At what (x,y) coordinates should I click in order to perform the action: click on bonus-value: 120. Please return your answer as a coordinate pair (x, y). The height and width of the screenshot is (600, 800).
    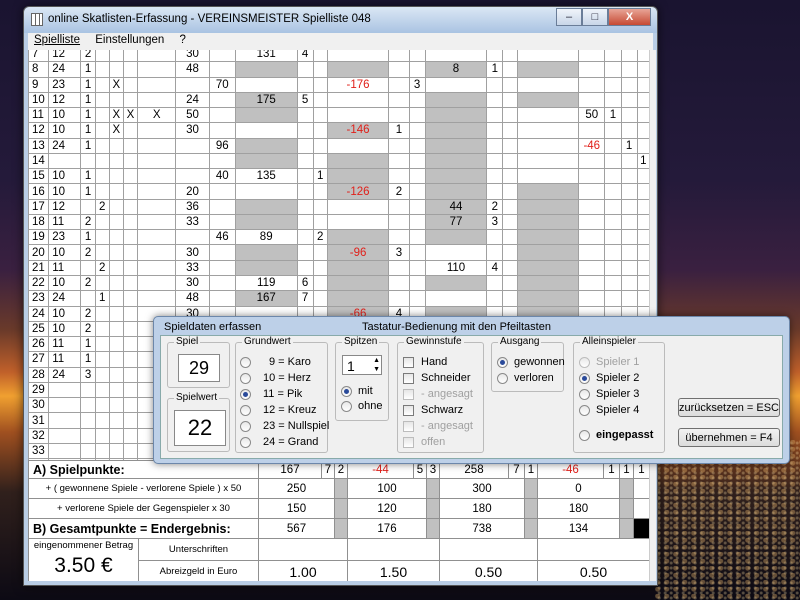
    Looking at the image, I should click on (386, 508).